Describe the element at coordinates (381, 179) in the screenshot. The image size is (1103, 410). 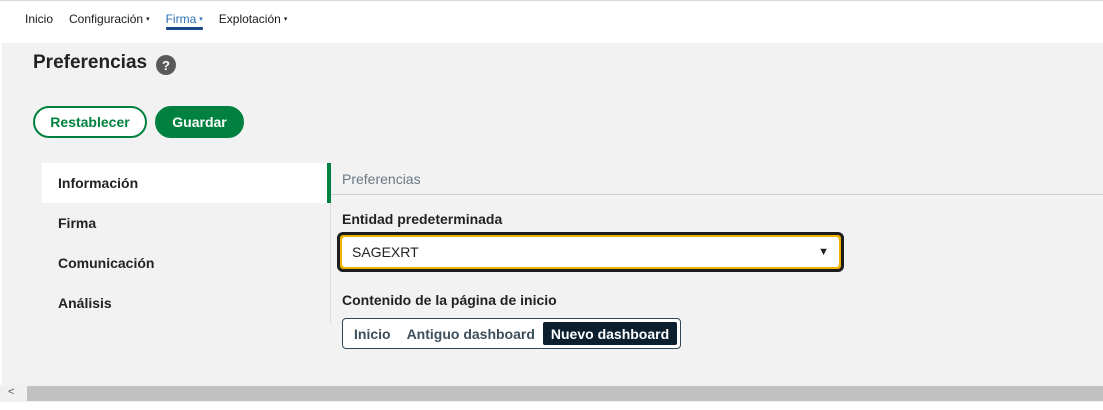
I see `section-heading: Preferencias` at that location.